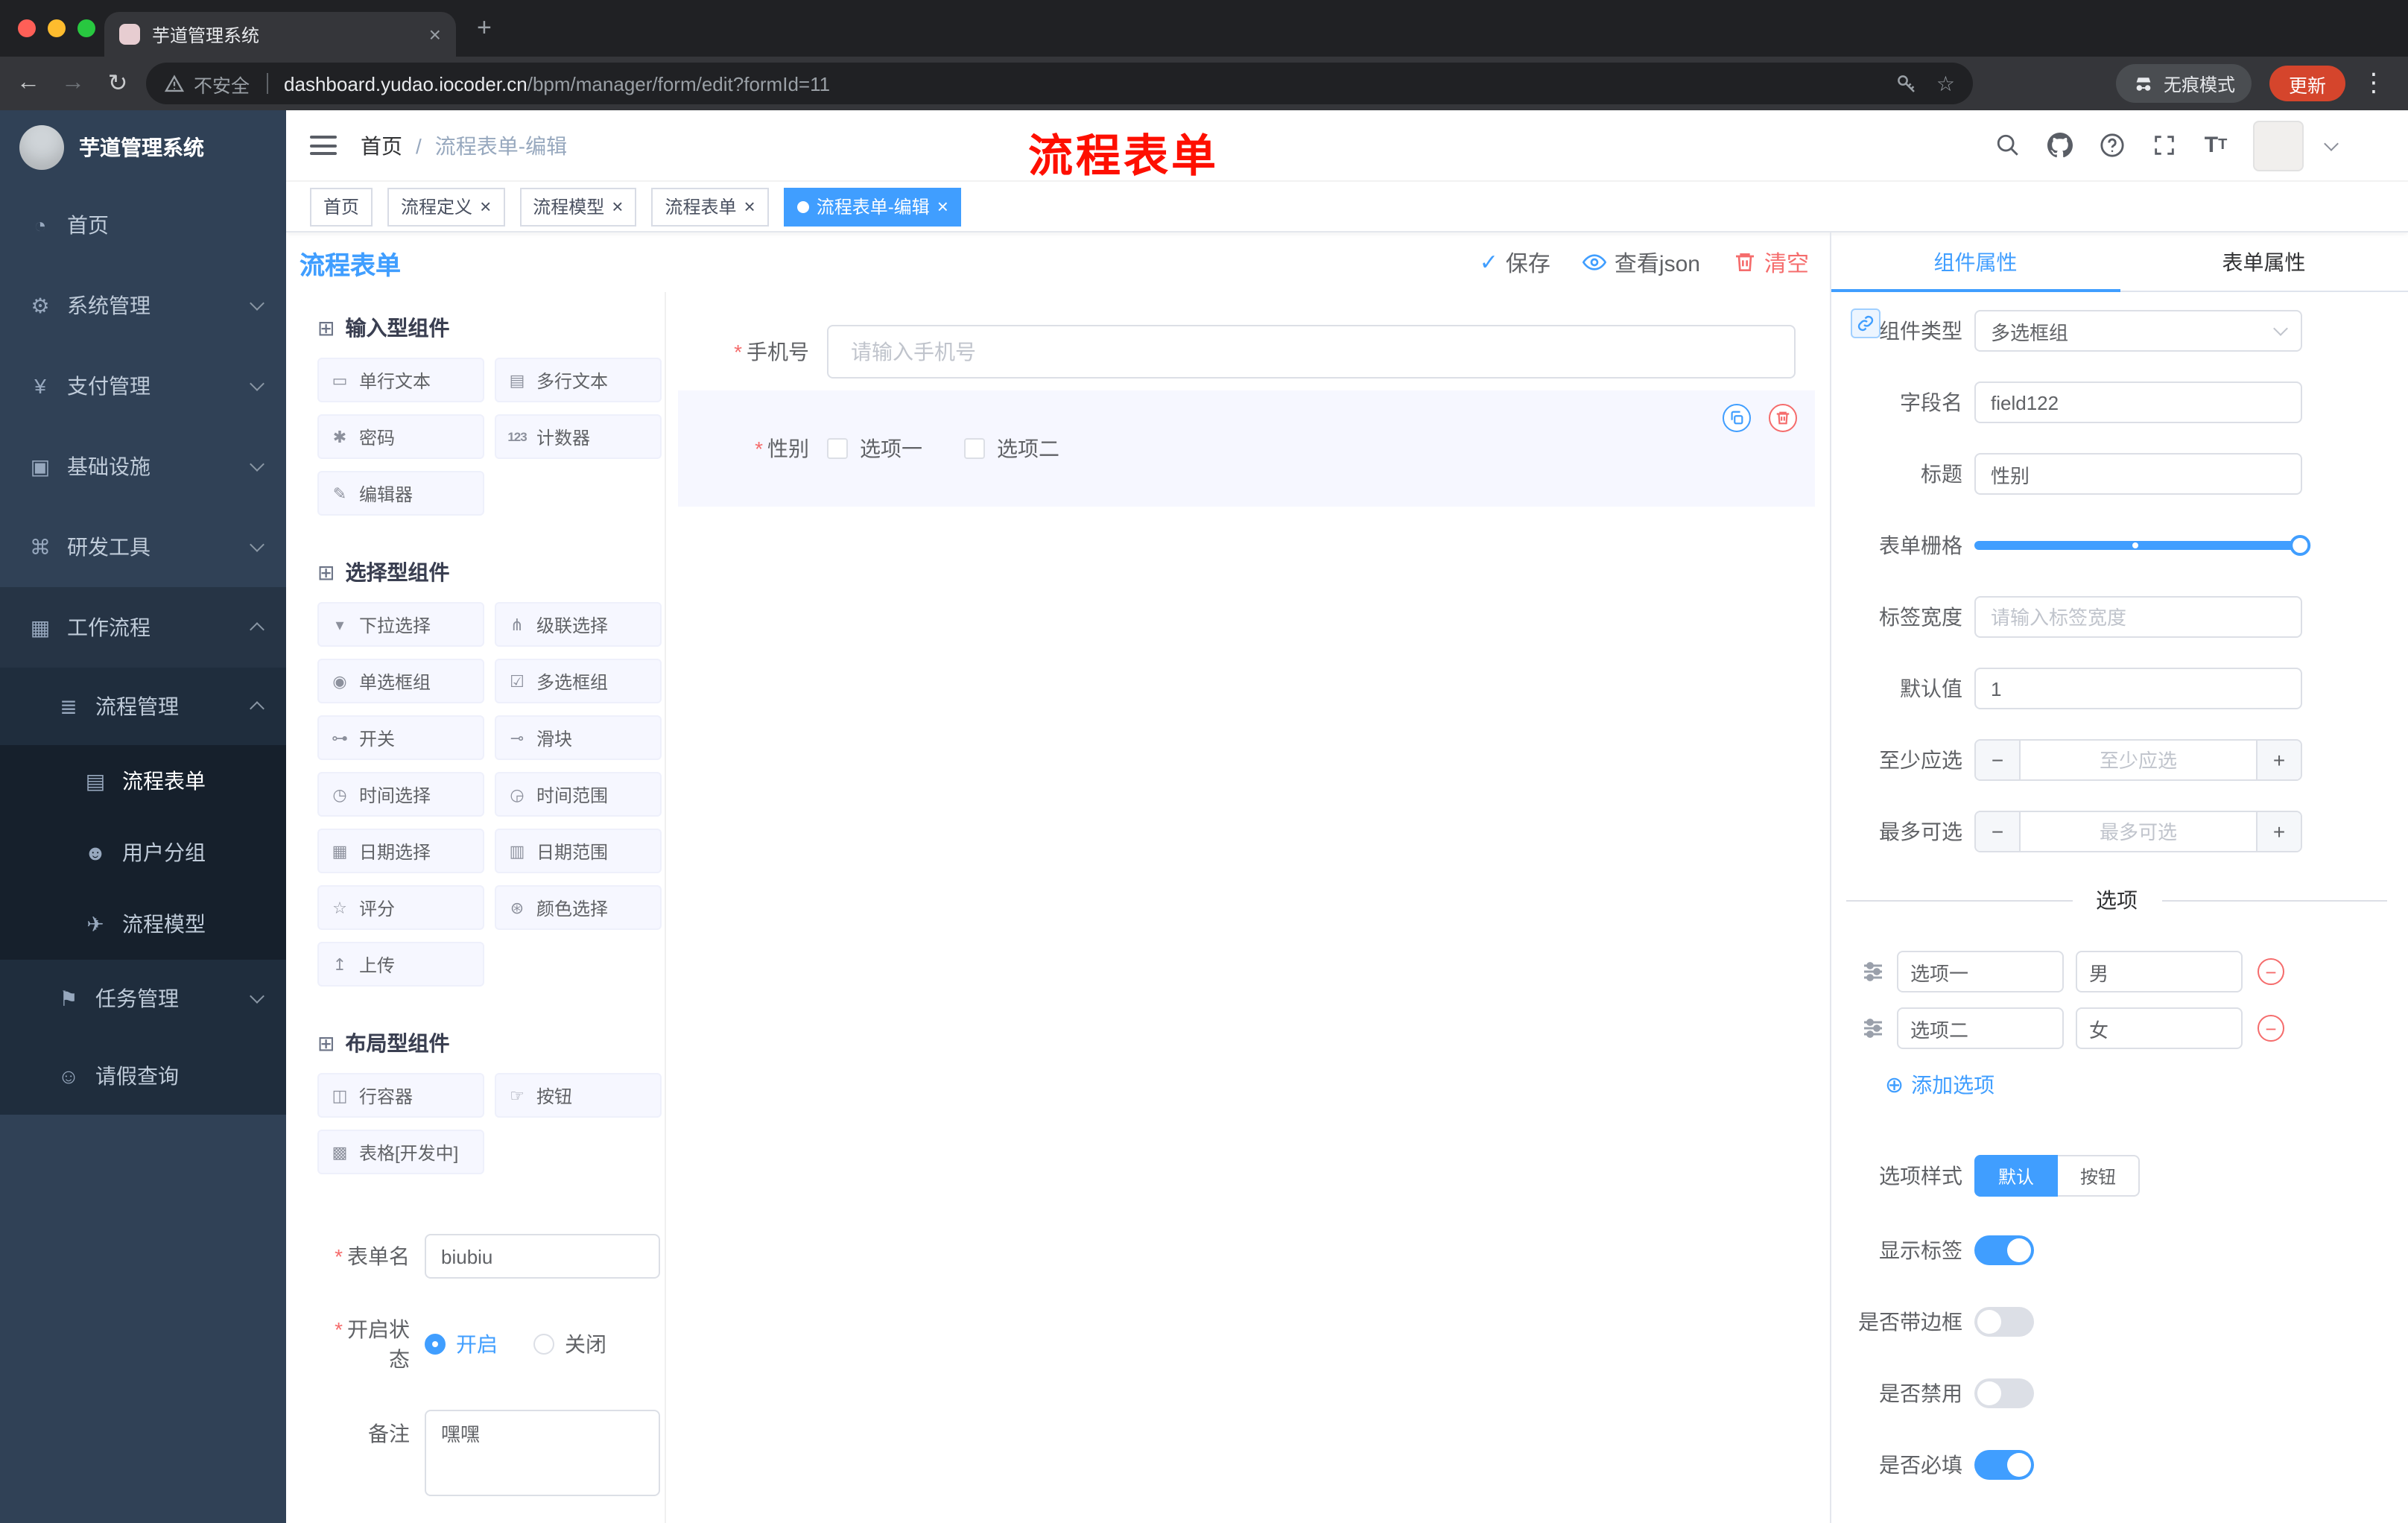 The height and width of the screenshot is (1523, 2408). I want to click on password-key-icon, so click(1907, 83).